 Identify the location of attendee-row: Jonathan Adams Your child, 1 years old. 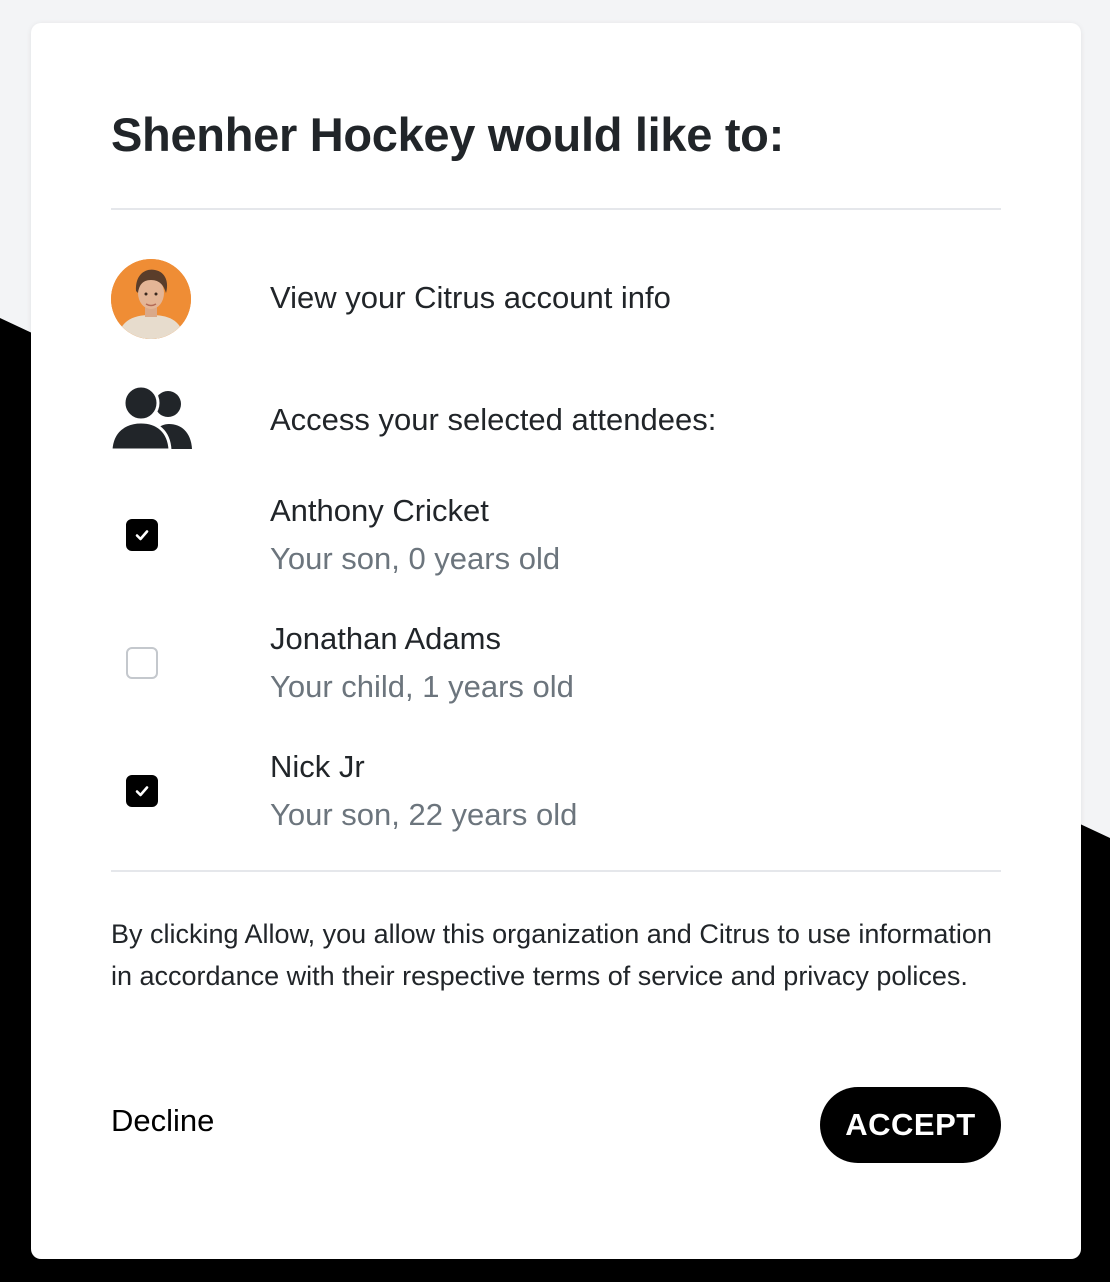
(556, 669).